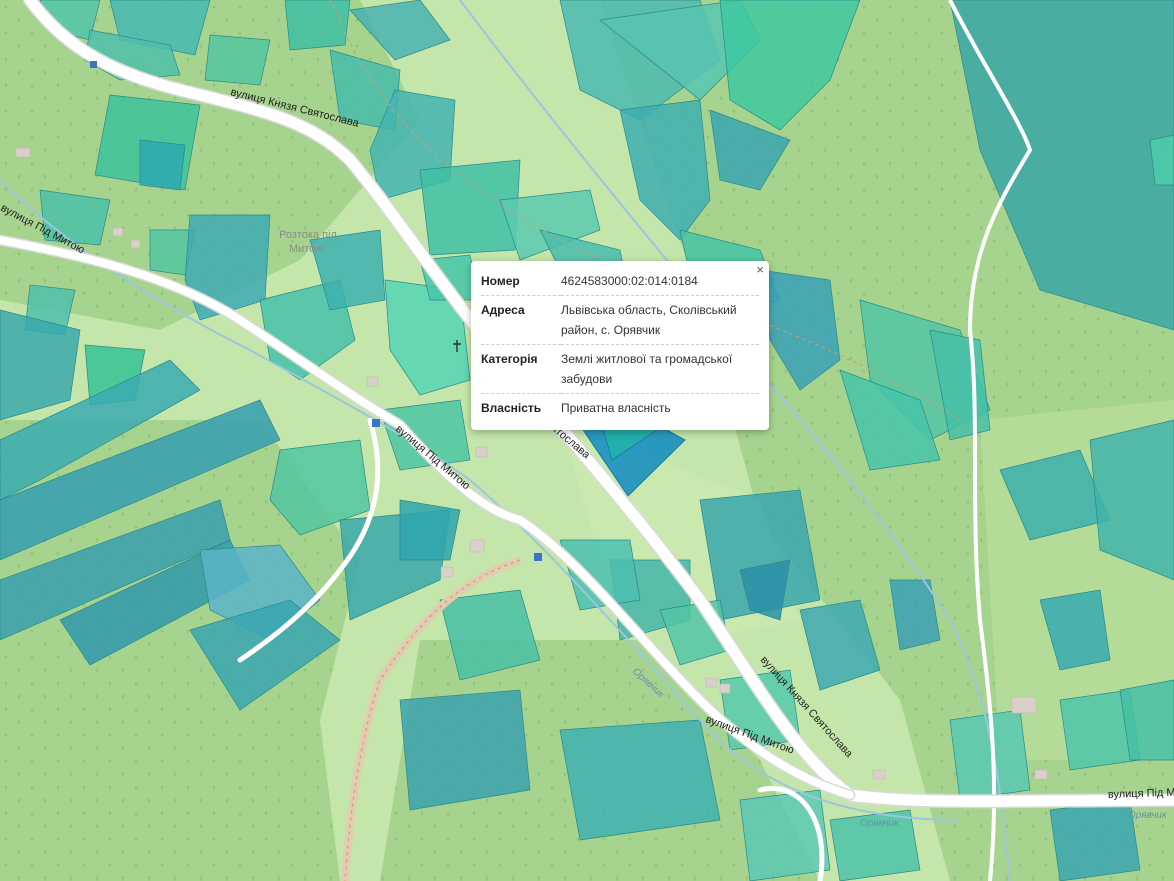  Describe the element at coordinates (521, 369) in the screenshot. I see `field-label-category: Категорія` at that location.